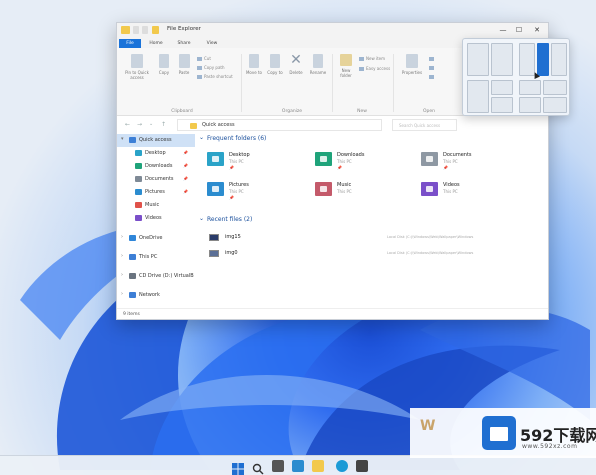  Describe the element at coordinates (239, 185) in the screenshot. I see `folder-name: Pictures` at that location.